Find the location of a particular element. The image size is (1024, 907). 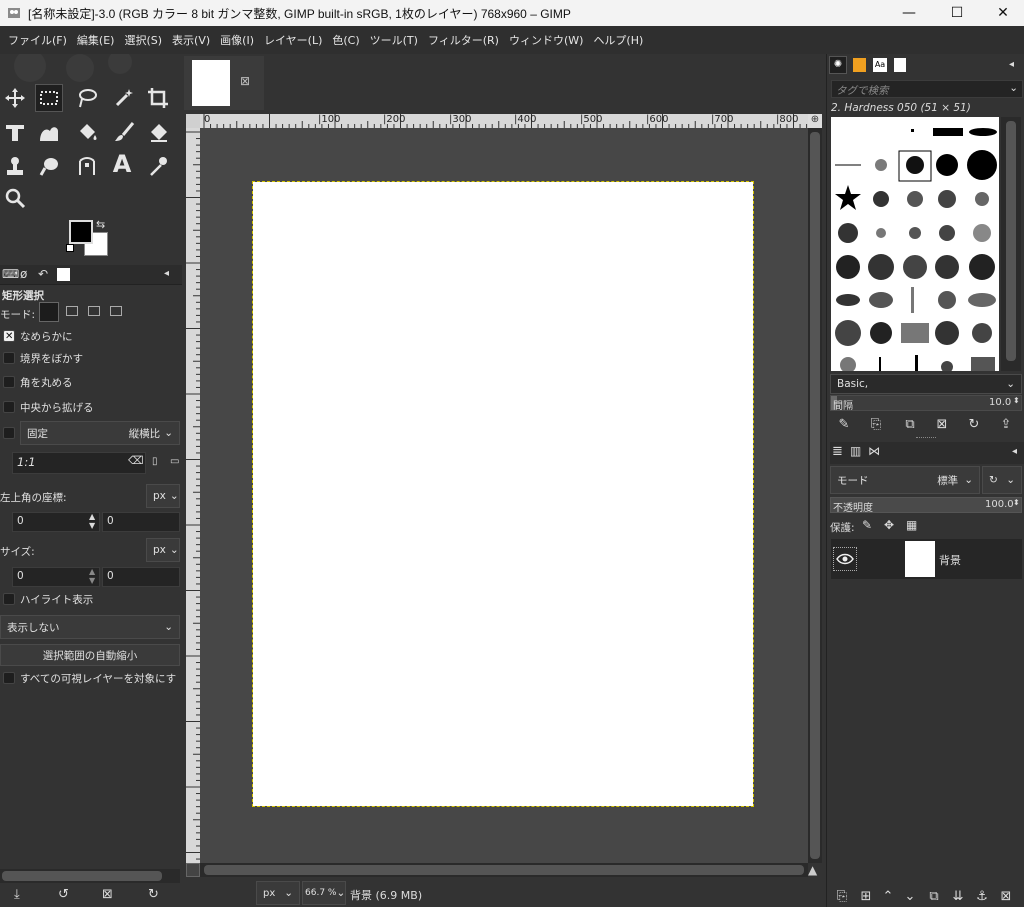

eraser-tool-icon is located at coordinates (158, 132).